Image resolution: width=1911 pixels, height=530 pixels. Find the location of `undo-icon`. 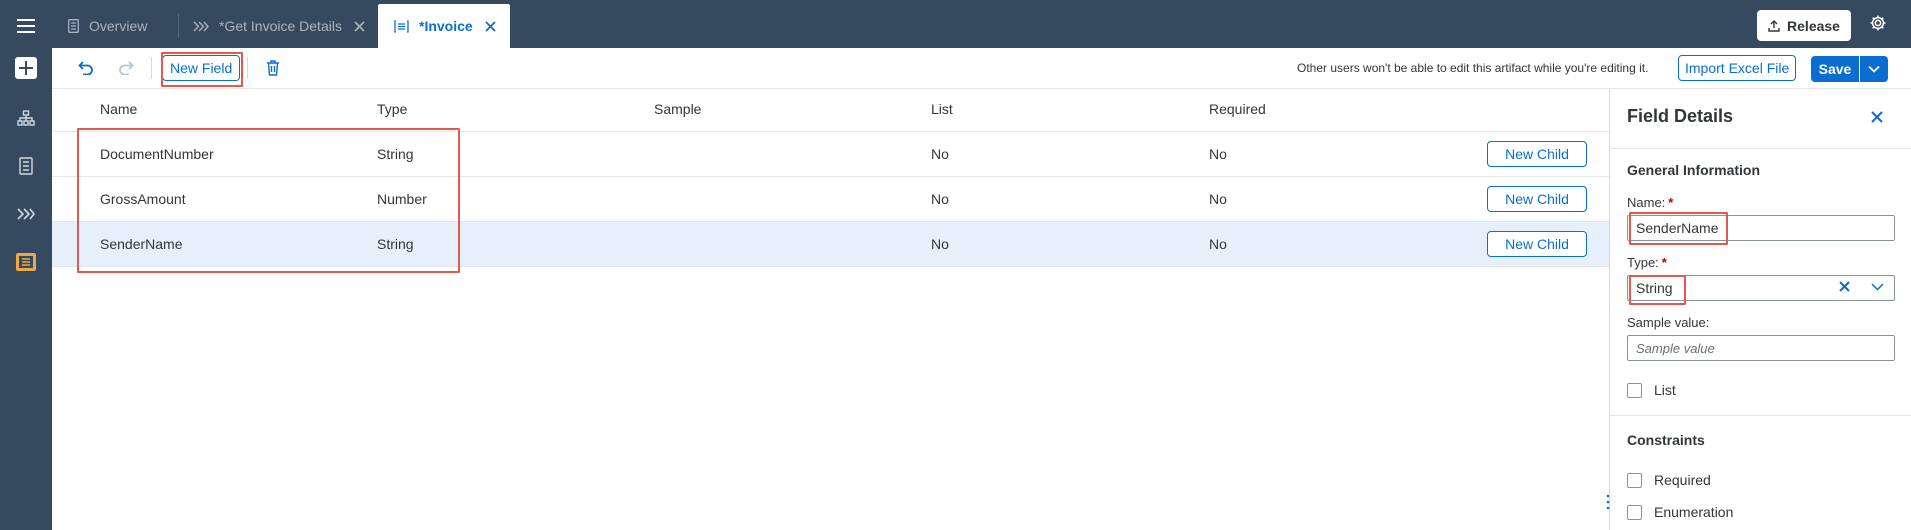

undo-icon is located at coordinates (86, 68).